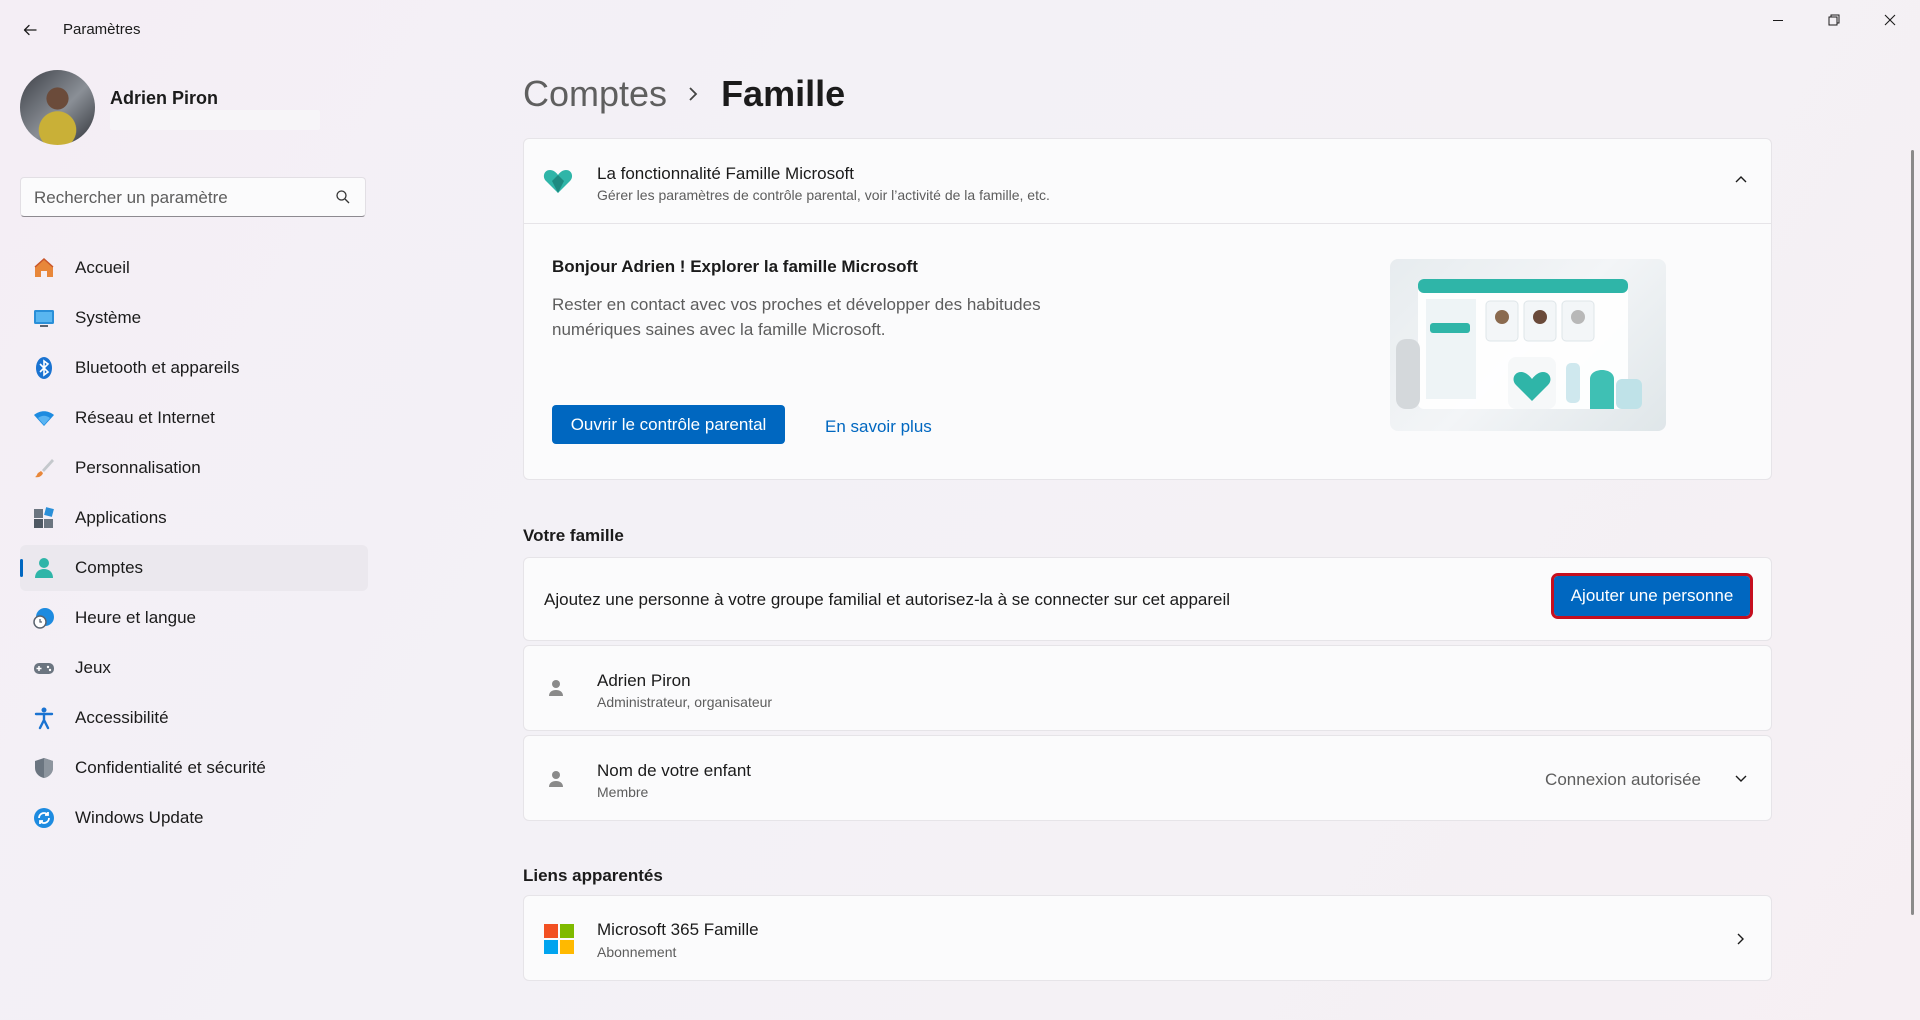 The image size is (1920, 1020). Describe the element at coordinates (684, 94) in the screenshot. I see `breadcrumb: Comptes Famille` at that location.